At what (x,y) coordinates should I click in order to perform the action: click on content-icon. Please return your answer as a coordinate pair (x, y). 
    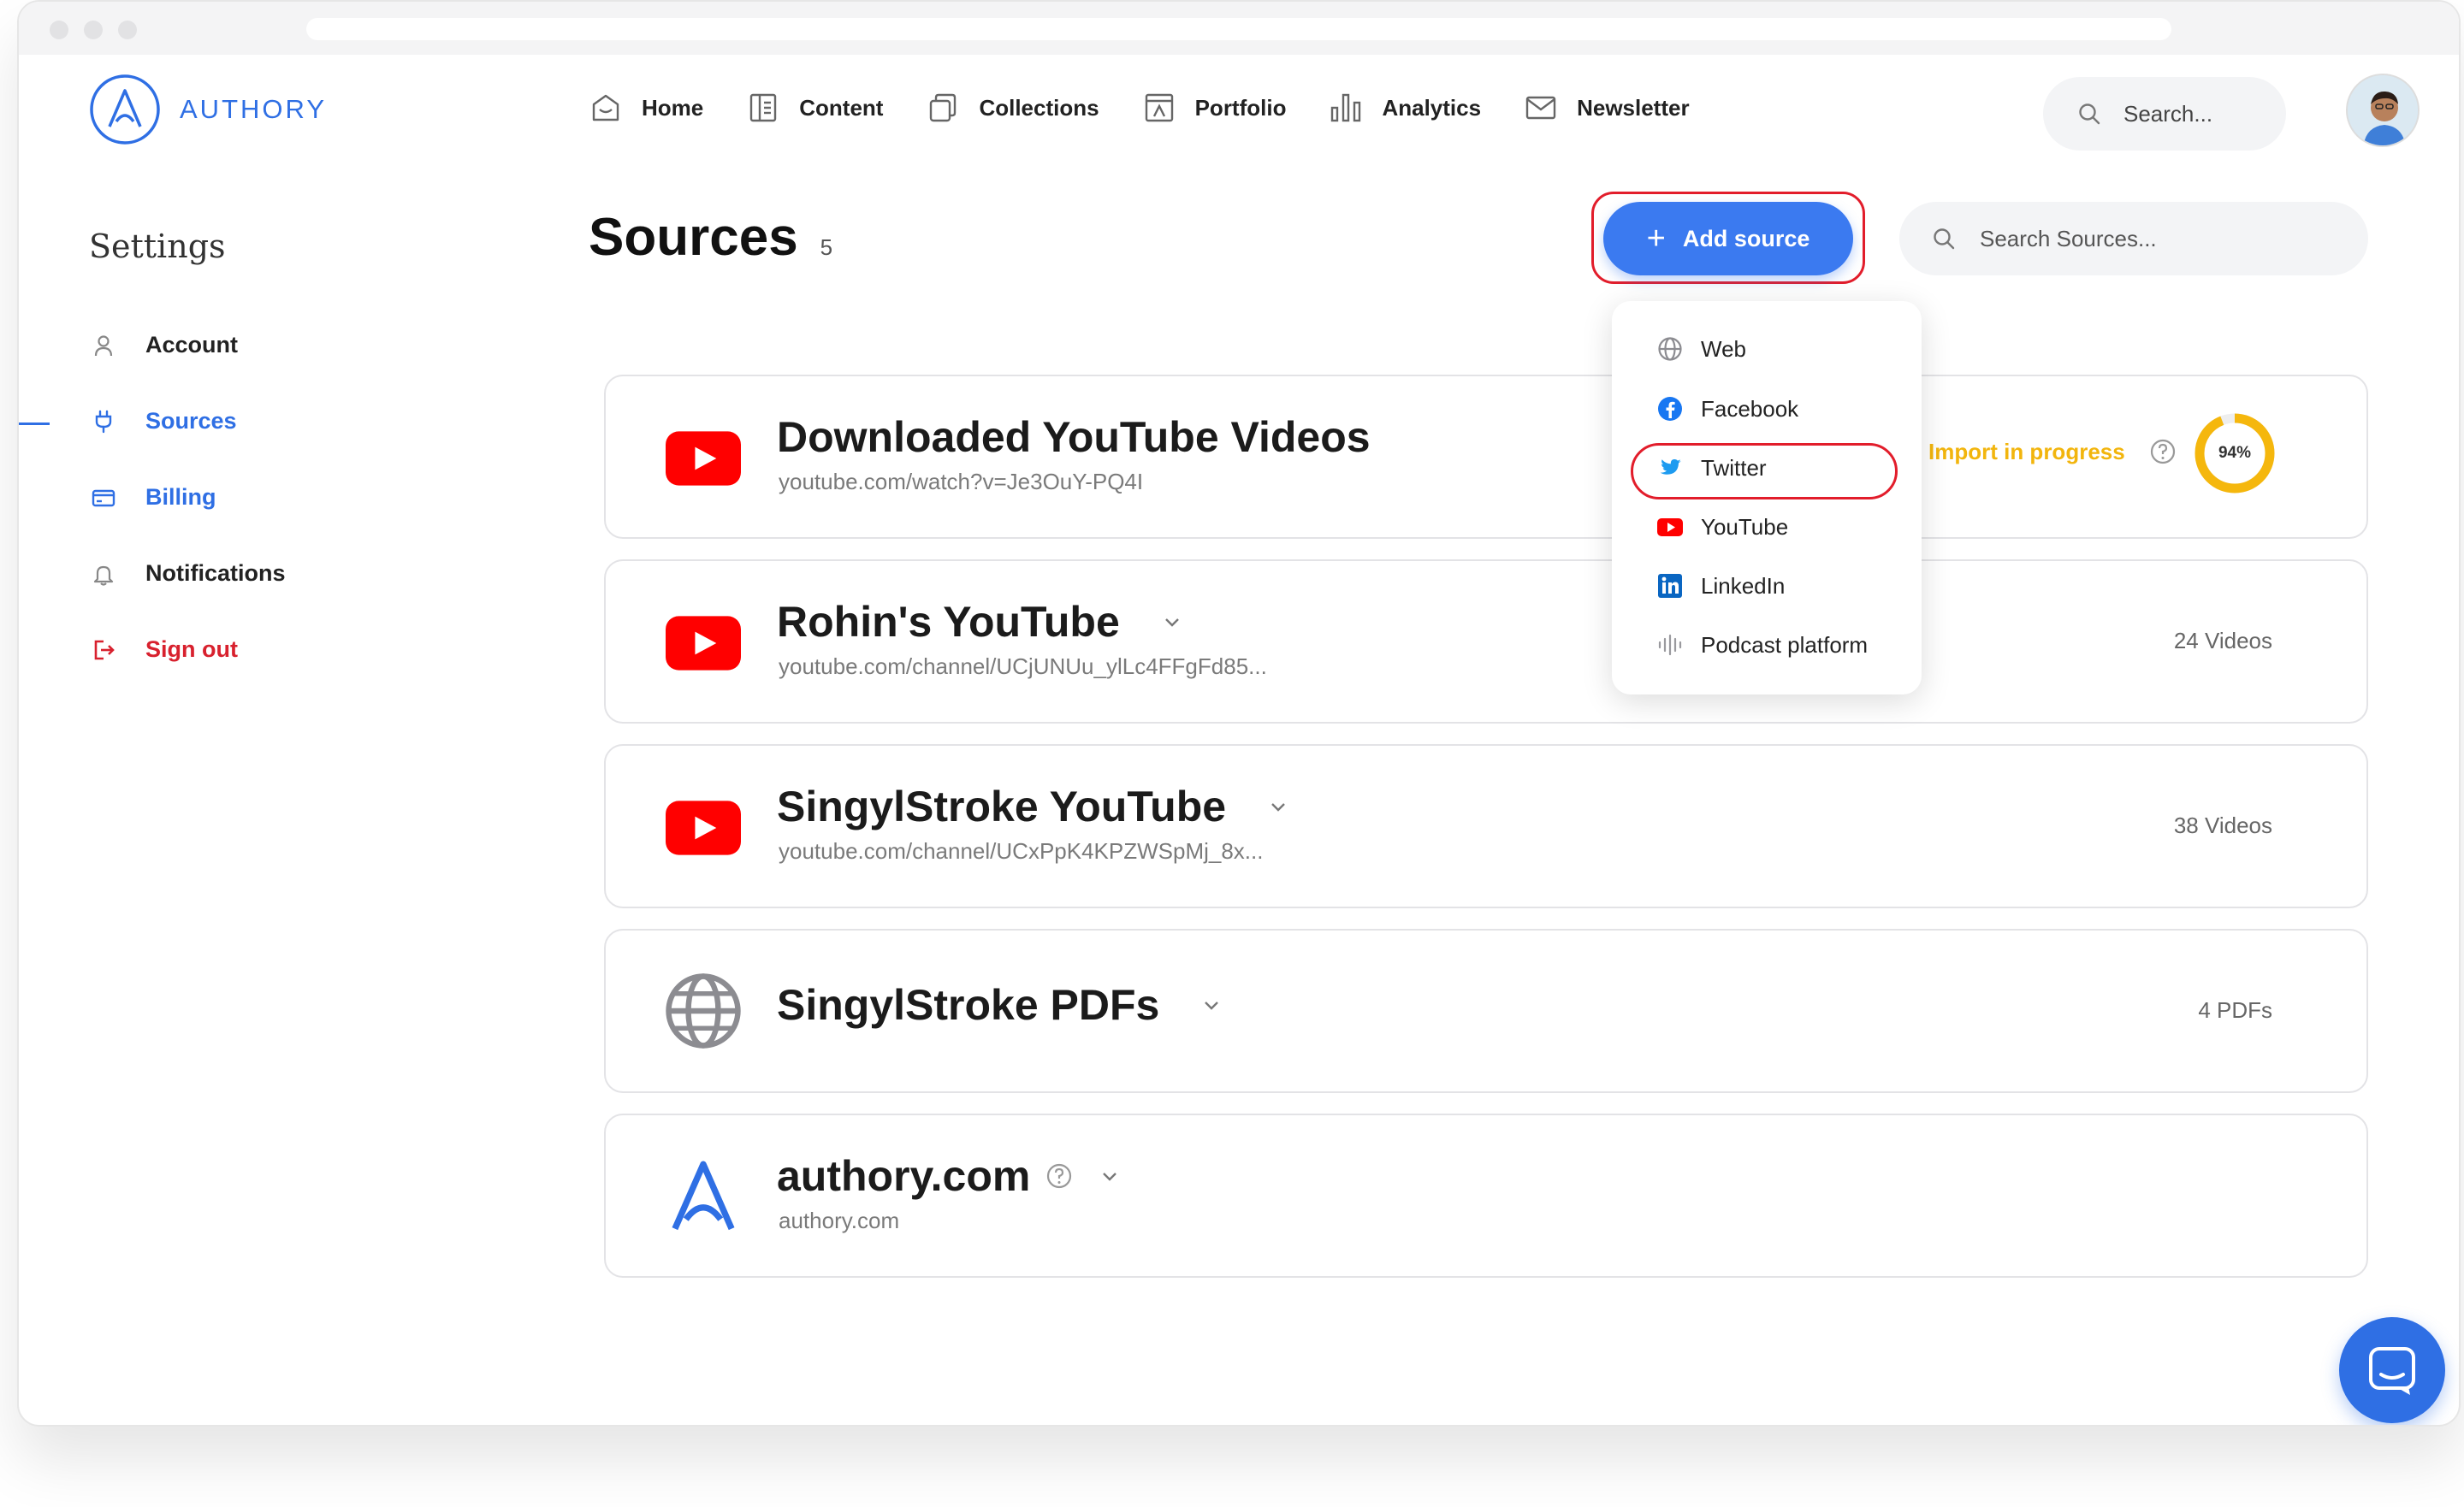
    Looking at the image, I should click on (763, 107).